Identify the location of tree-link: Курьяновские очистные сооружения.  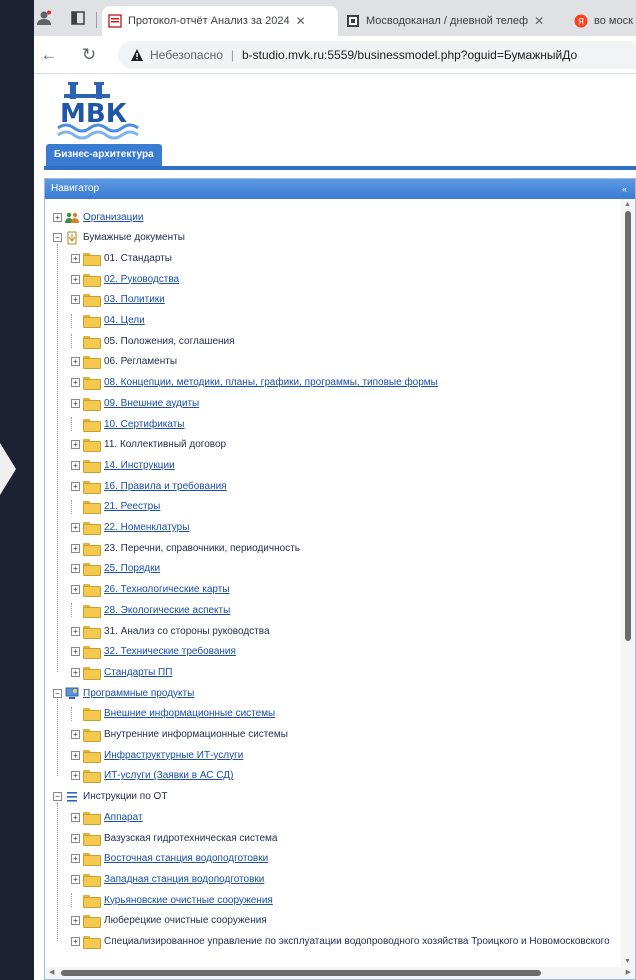
(188, 900).